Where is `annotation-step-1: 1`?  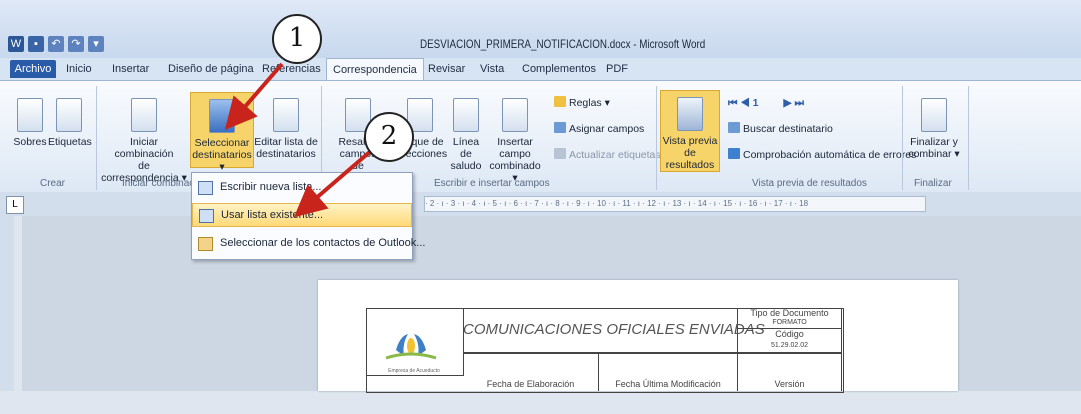
annotation-step-1: 1 is located at coordinates (297, 39).